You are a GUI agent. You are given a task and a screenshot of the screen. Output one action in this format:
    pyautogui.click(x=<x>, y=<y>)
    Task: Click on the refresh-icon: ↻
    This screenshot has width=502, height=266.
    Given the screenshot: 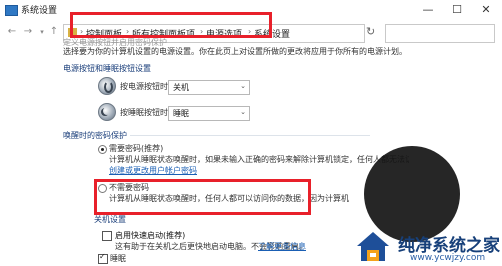 What is the action you would take?
    pyautogui.click(x=370, y=31)
    